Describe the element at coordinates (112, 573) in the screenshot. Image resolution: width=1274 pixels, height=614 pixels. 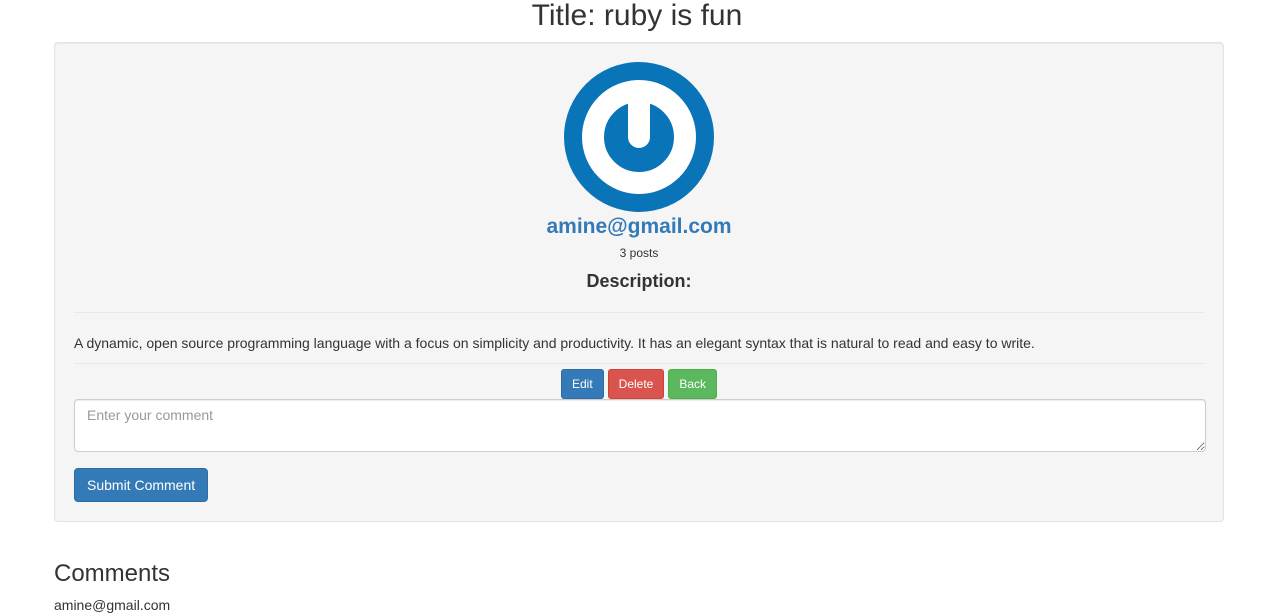
I see `comments-heading: Comments` at that location.